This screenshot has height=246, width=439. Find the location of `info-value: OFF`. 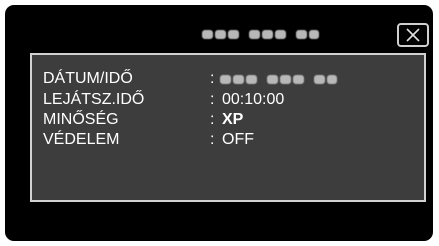

info-value: OFF is located at coordinates (238, 139).